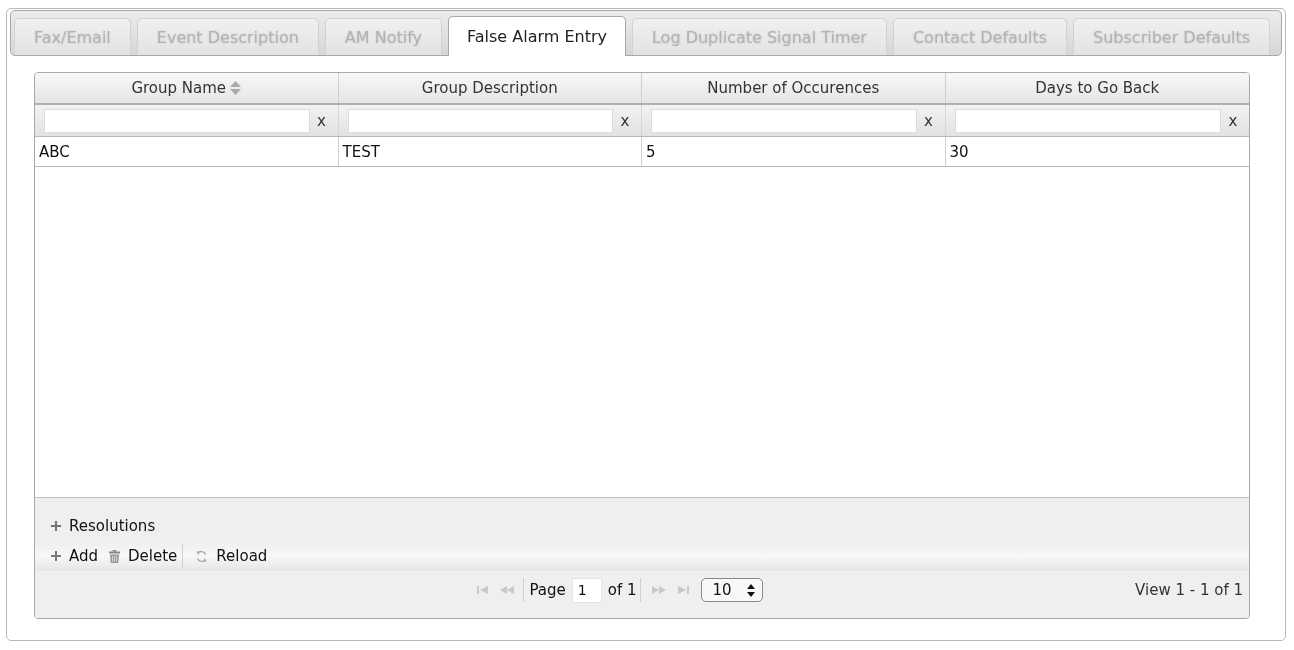 Image resolution: width=1294 pixels, height=650 pixels. What do you see at coordinates (731, 590) in the screenshot?
I see `page-size-select: 10` at bounding box center [731, 590].